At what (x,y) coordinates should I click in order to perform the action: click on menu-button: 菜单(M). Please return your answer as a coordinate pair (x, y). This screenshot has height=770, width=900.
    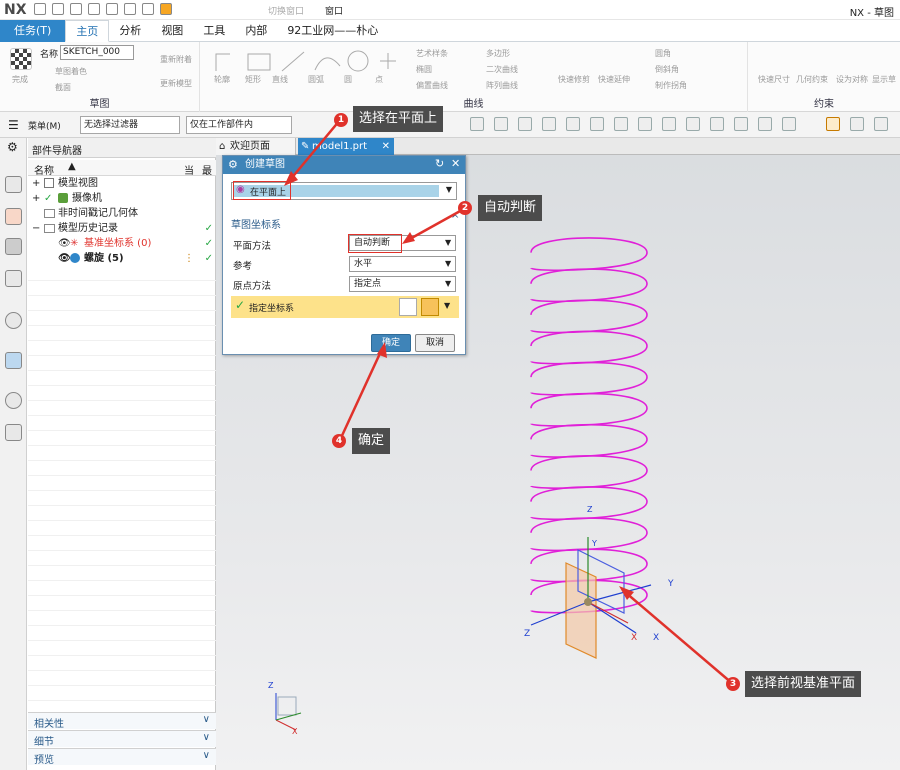
    Looking at the image, I should click on (44, 125).